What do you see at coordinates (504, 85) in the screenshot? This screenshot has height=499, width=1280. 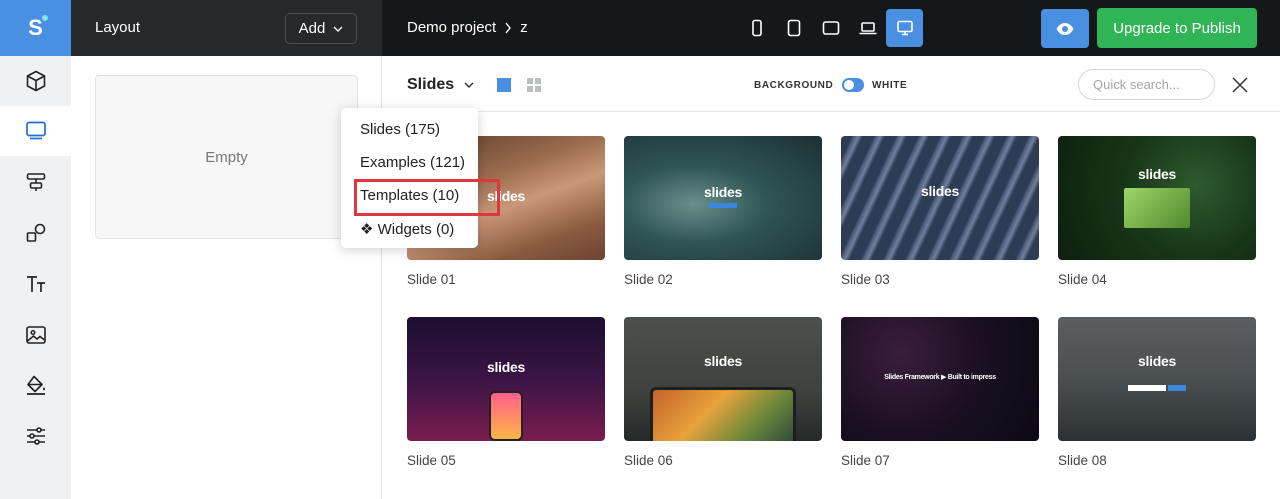 I see `large-view-icon` at bounding box center [504, 85].